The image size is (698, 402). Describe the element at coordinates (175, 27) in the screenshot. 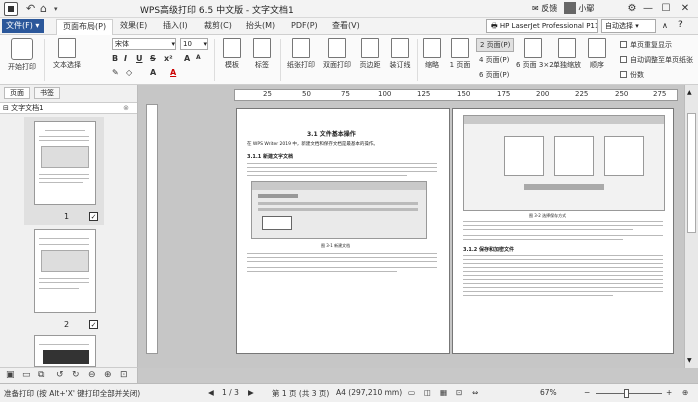

I see `tab-insert: 插入(I)` at that location.